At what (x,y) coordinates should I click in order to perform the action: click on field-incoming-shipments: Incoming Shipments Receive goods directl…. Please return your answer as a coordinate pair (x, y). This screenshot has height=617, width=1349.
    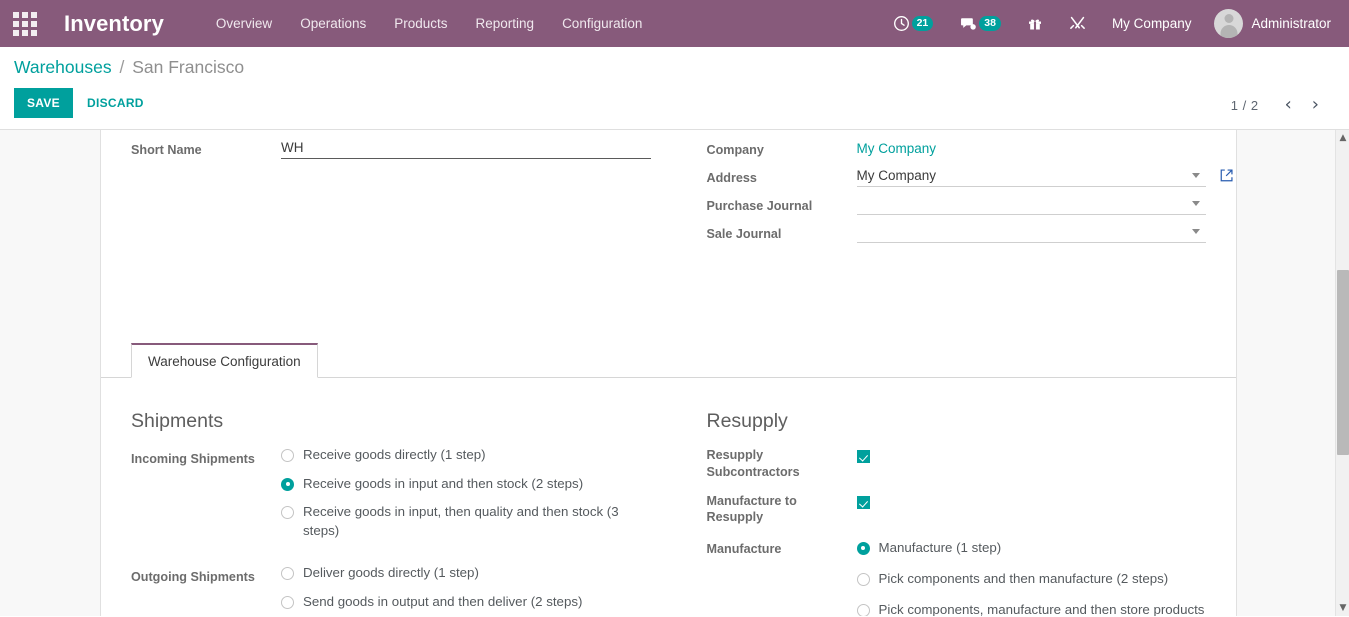
    Looking at the image, I should click on (391, 497).